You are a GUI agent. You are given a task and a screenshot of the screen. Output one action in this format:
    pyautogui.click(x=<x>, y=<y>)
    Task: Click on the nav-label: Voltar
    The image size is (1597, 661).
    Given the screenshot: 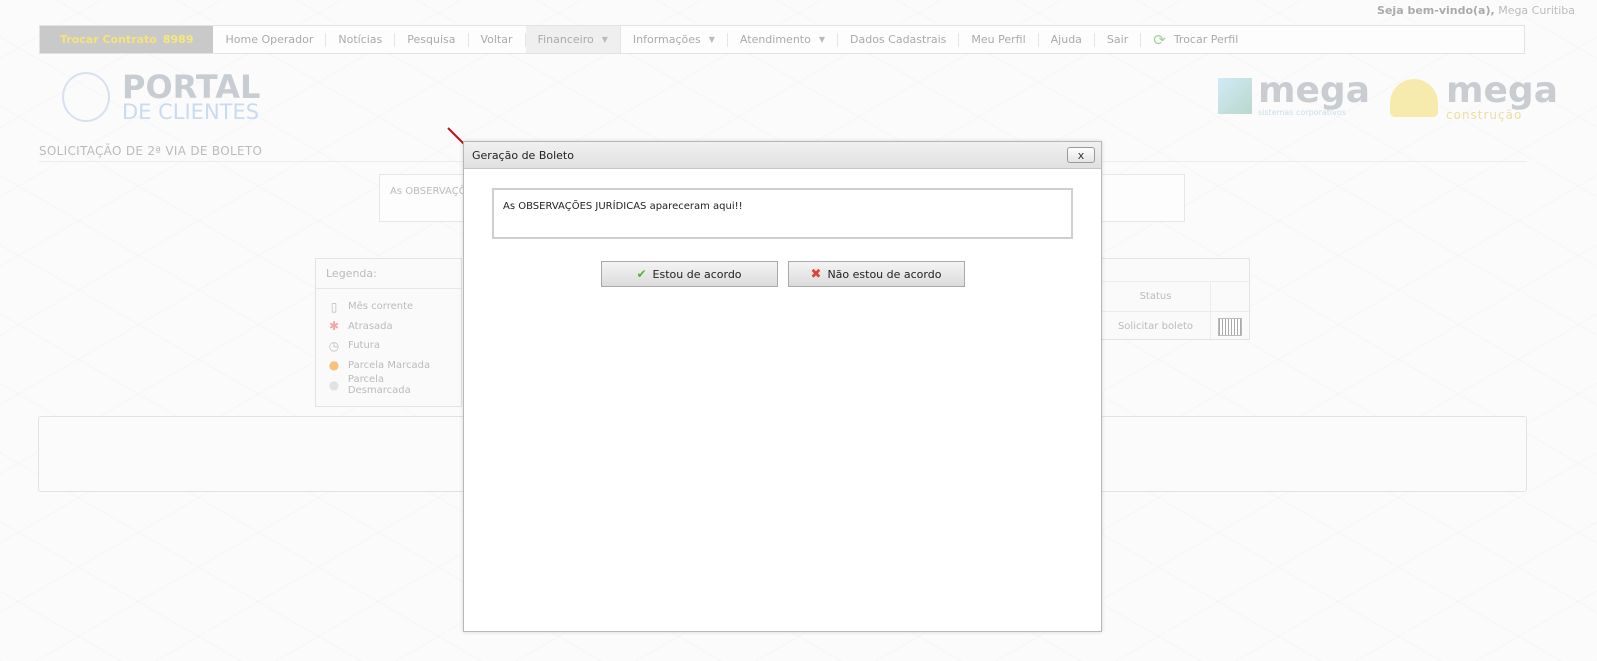 What is the action you would take?
    pyautogui.click(x=496, y=39)
    